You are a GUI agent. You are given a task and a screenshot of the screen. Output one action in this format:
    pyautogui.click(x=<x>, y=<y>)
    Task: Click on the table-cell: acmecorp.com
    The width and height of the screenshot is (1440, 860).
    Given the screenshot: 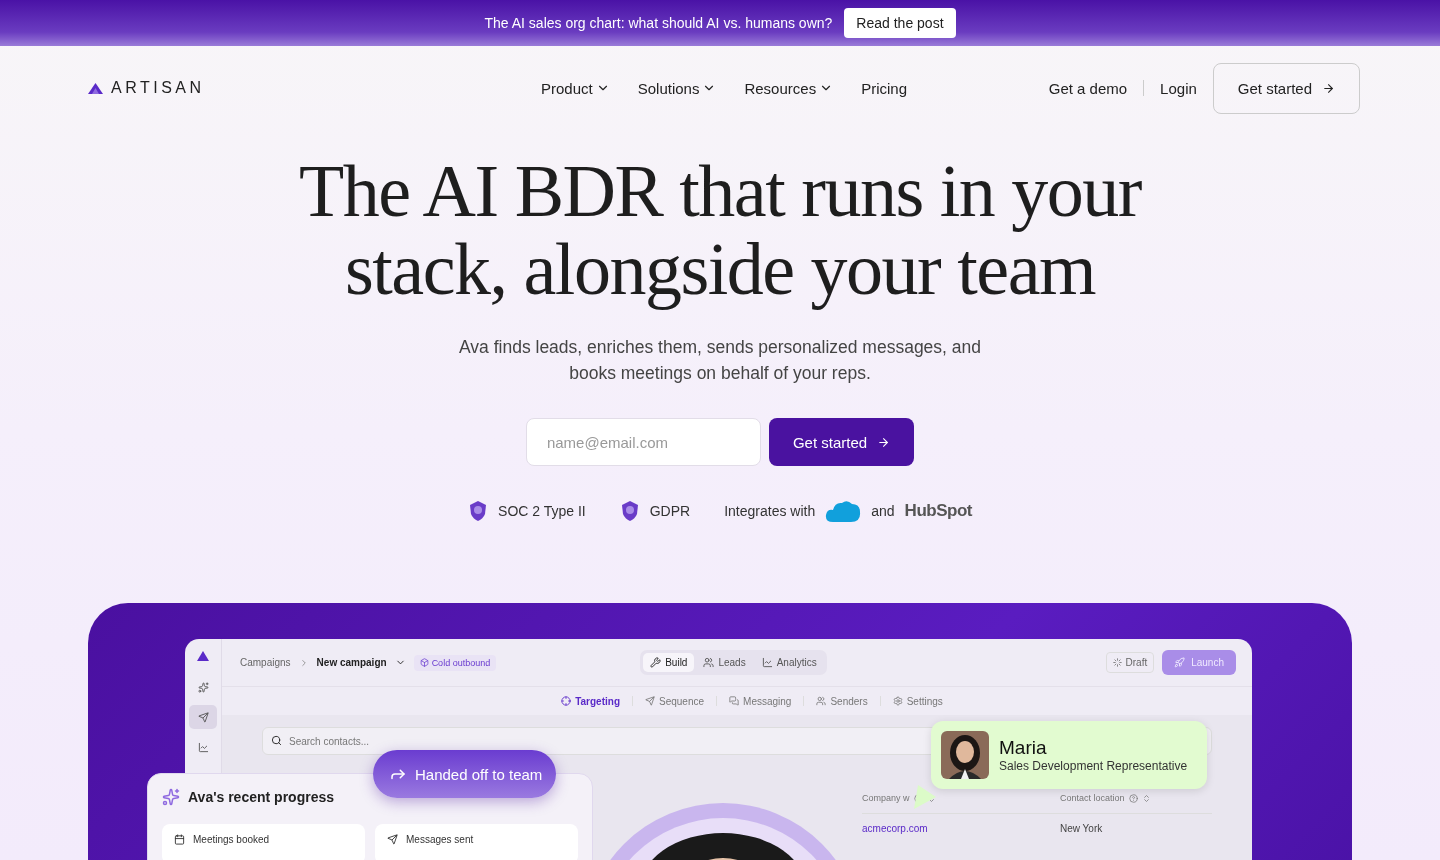 What is the action you would take?
    pyautogui.click(x=961, y=828)
    